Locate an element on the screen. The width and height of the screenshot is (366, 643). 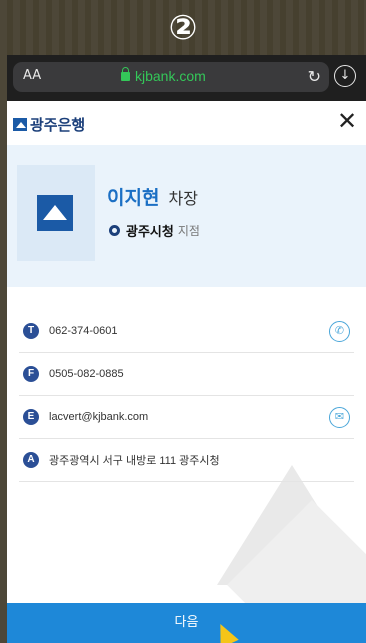
branch-name: 광주시청 is located at coordinates (150, 232).